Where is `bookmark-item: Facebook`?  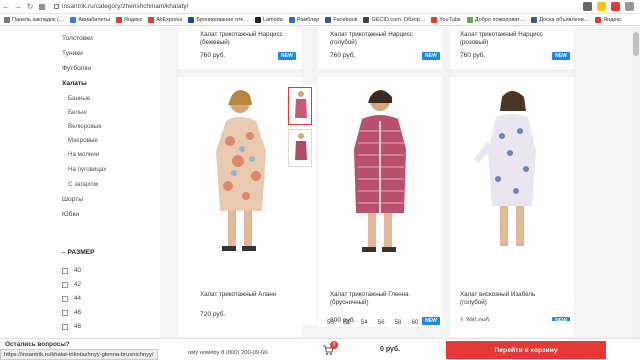
bookmark-item: Facebook is located at coordinates (341, 19).